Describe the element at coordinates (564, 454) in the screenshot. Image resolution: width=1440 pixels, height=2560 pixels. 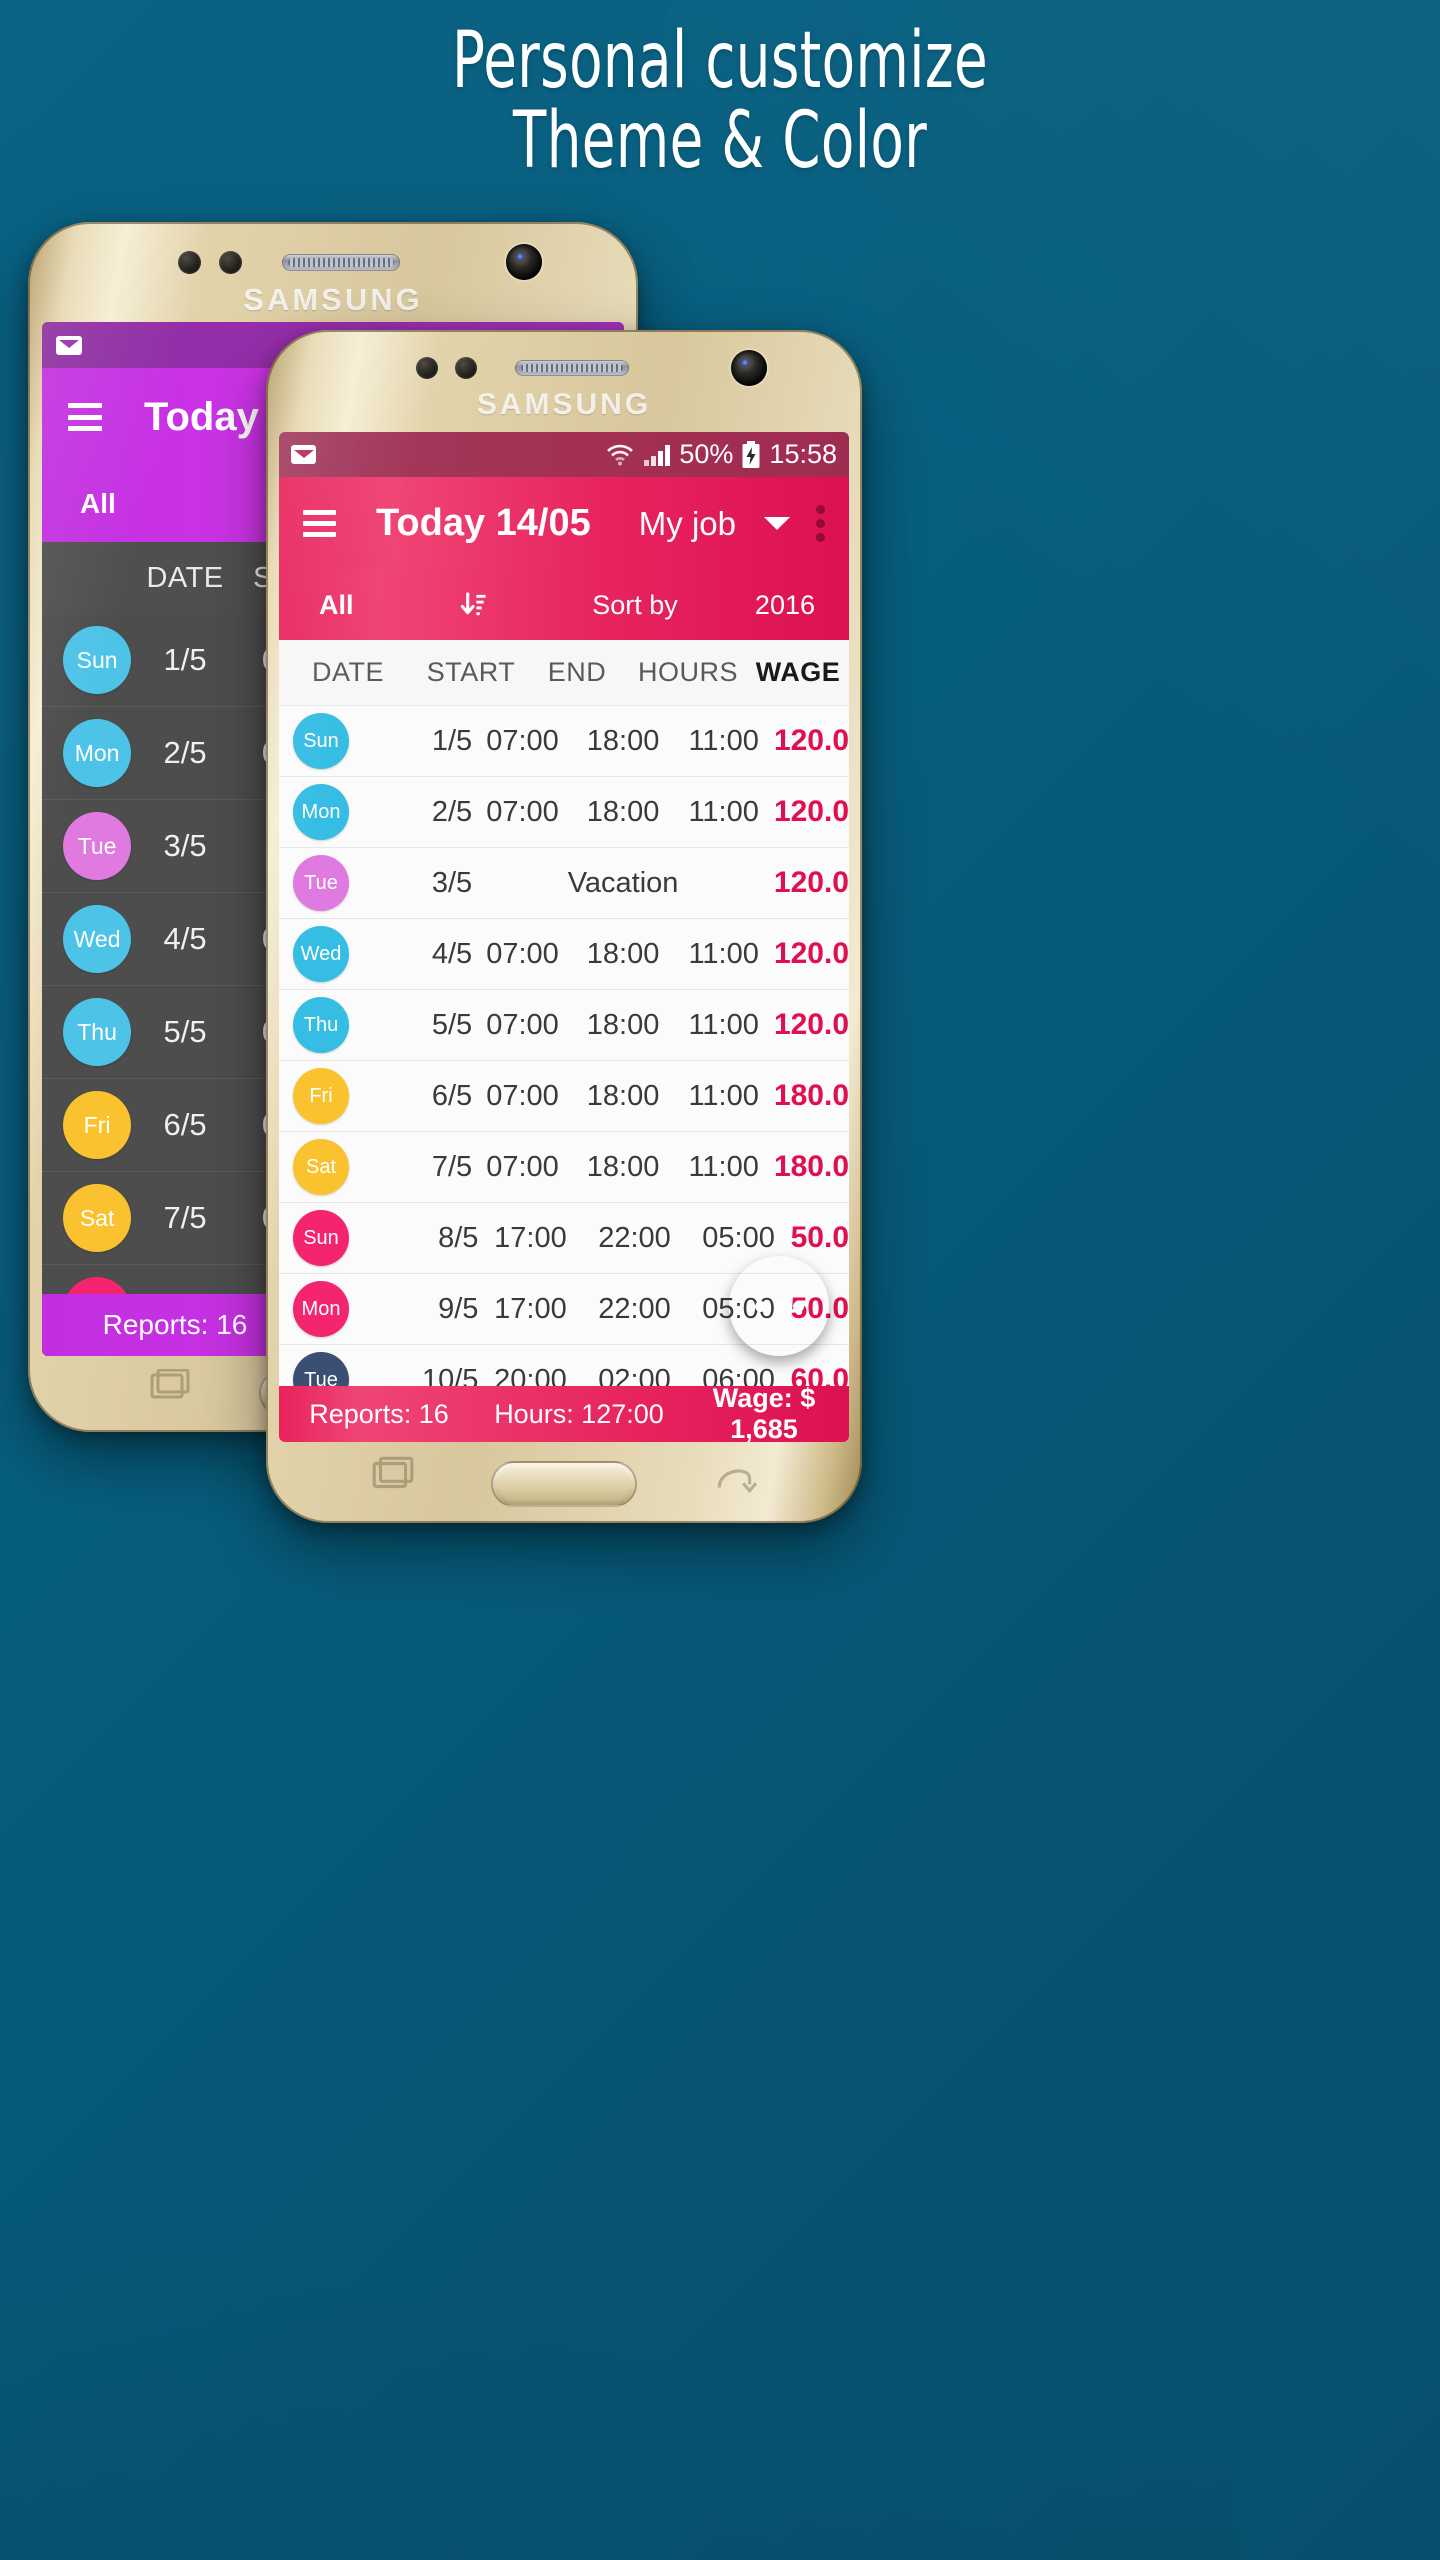
I see `front-status-bar: 50% 15:58` at that location.